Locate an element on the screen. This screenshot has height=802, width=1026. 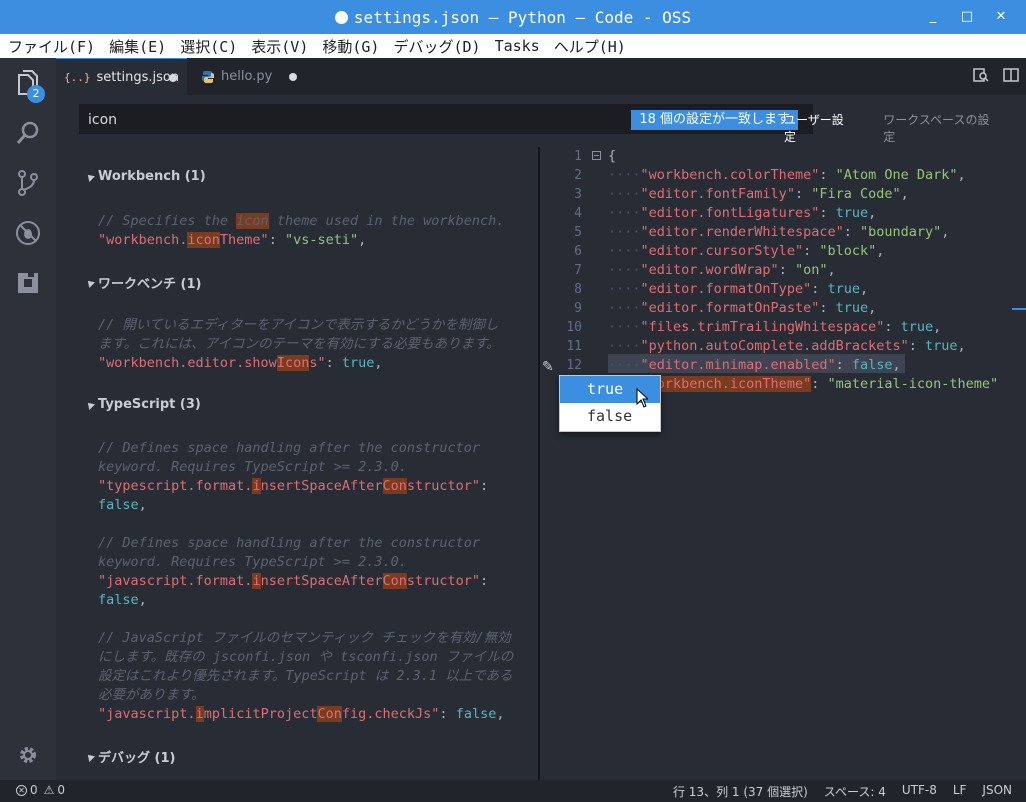
line-number: 6 is located at coordinates (578, 251).